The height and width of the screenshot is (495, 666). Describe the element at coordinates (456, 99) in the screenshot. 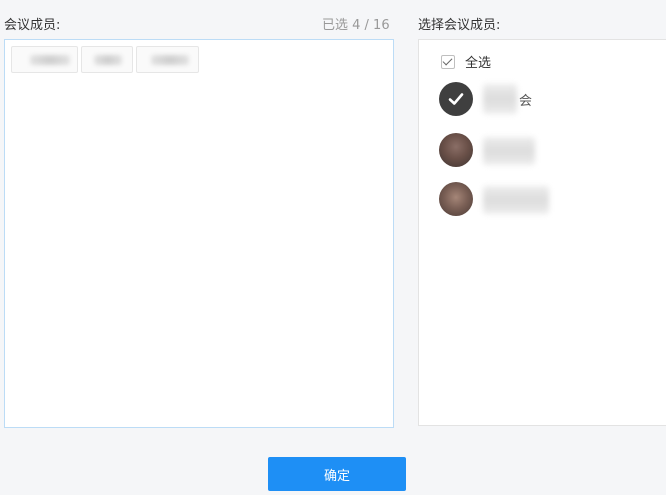

I see `selected-check-icon` at that location.